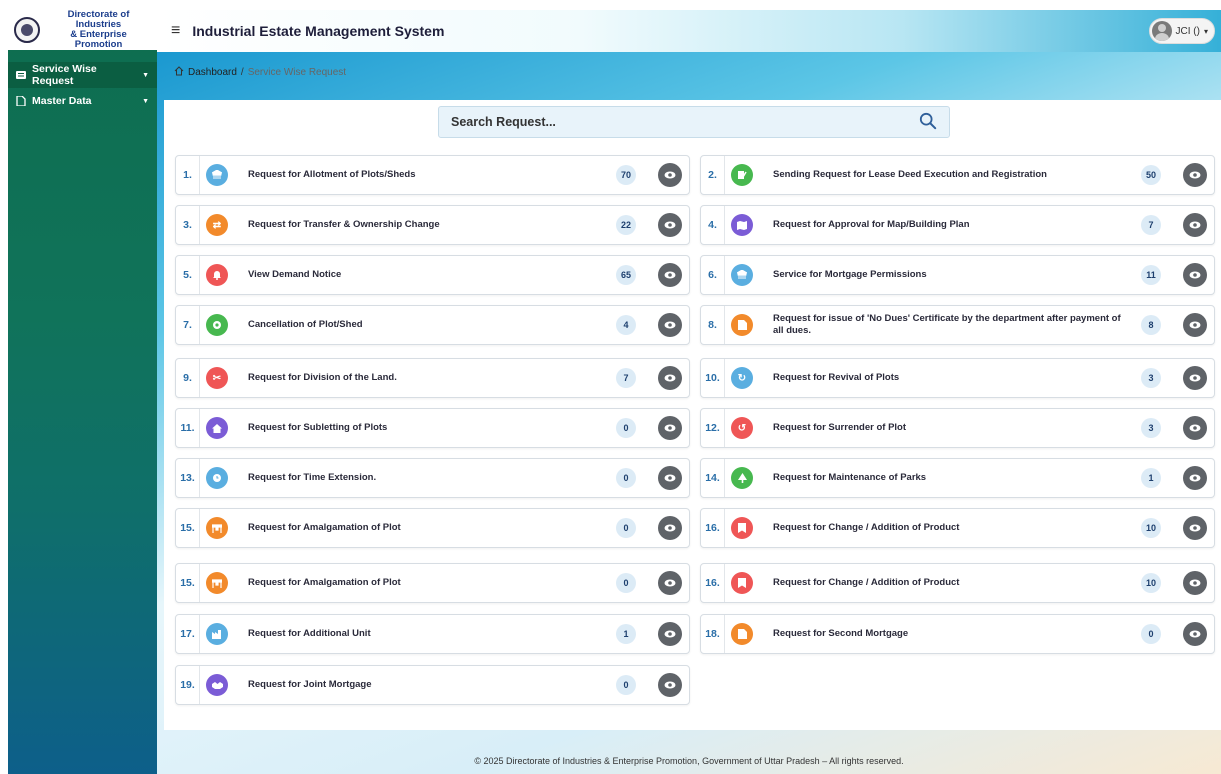 This screenshot has width=1221, height=774. What do you see at coordinates (175, 31) in the screenshot?
I see `hamburger-menu-icon: ≡` at bounding box center [175, 31].